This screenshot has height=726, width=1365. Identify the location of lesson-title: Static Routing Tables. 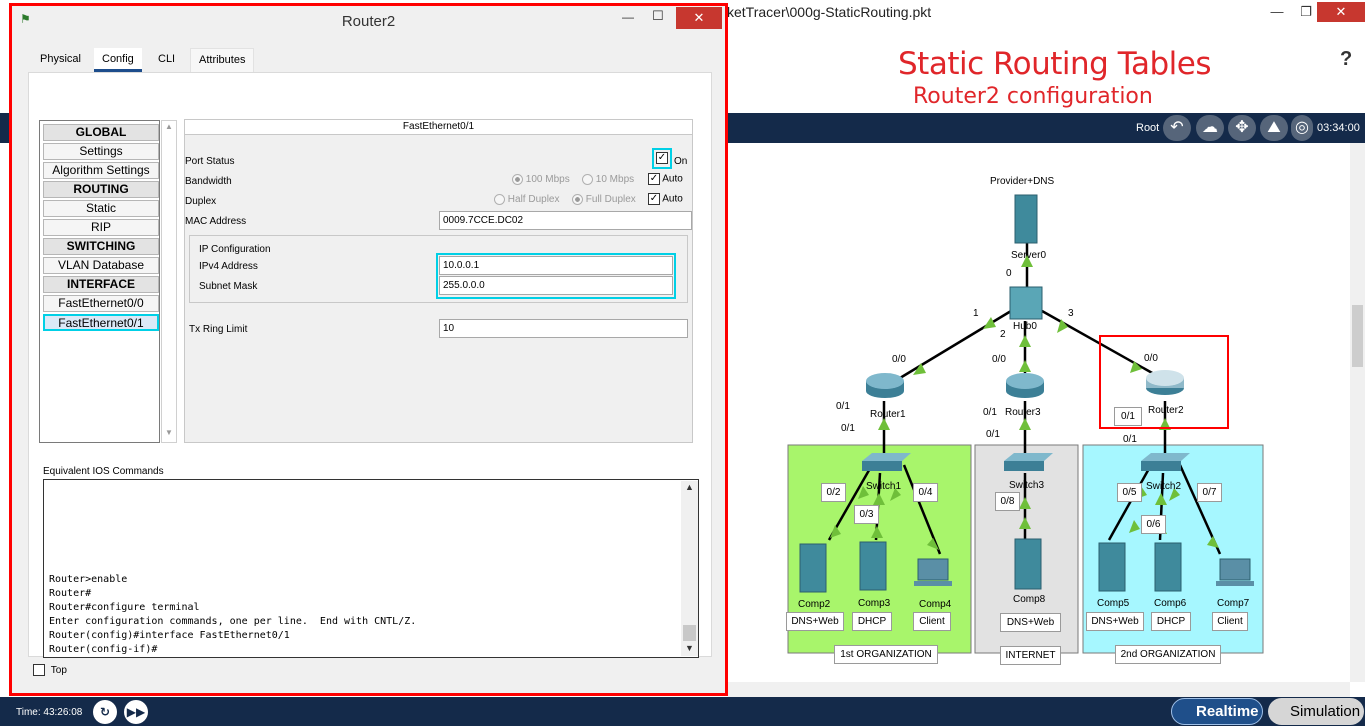
(1055, 64).